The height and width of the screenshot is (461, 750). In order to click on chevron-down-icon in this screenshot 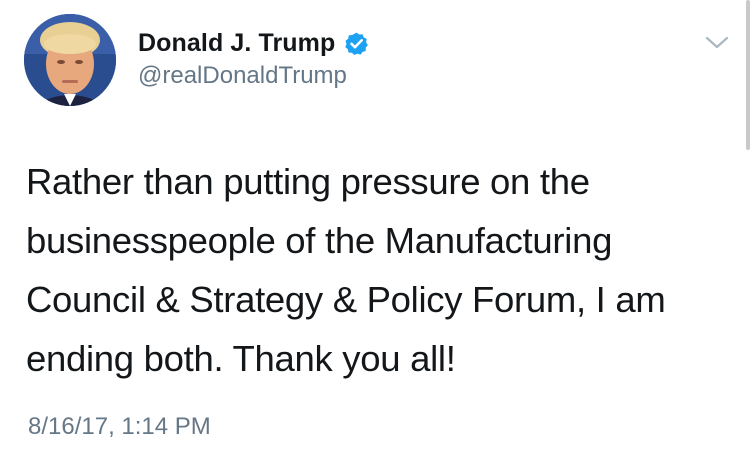, I will do `click(717, 43)`.